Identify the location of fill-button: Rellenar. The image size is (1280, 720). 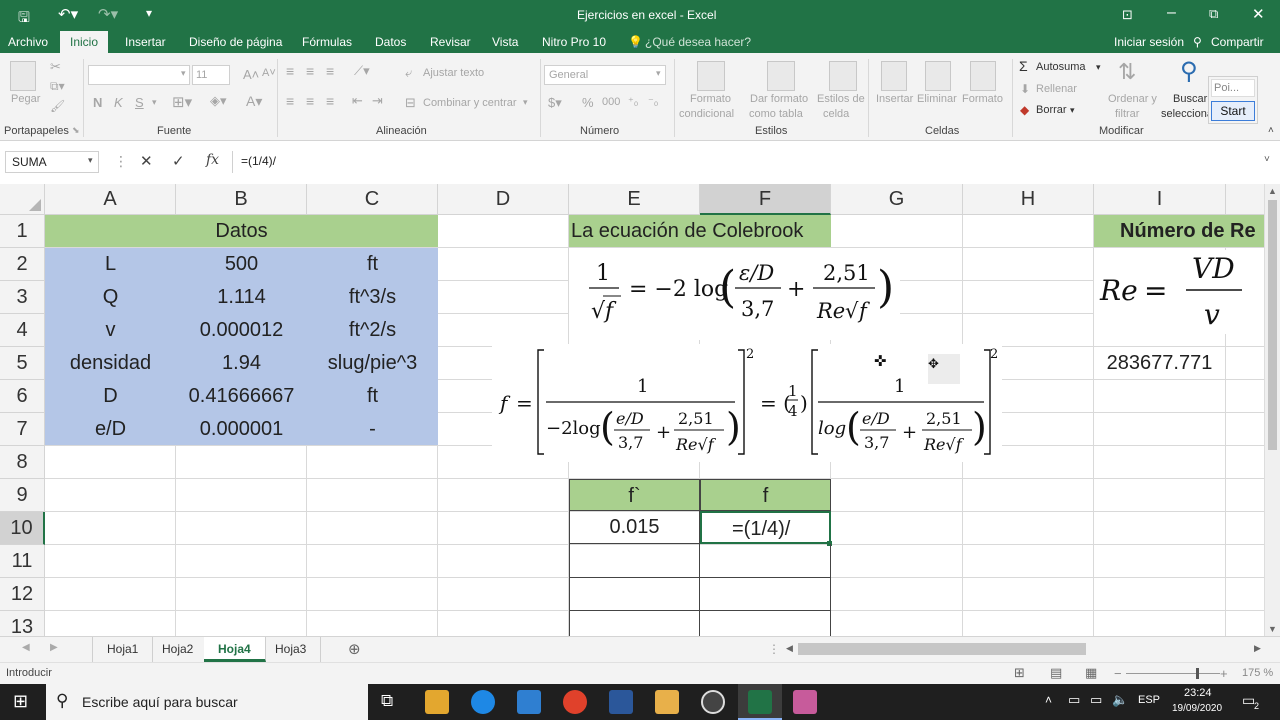
(1056, 89).